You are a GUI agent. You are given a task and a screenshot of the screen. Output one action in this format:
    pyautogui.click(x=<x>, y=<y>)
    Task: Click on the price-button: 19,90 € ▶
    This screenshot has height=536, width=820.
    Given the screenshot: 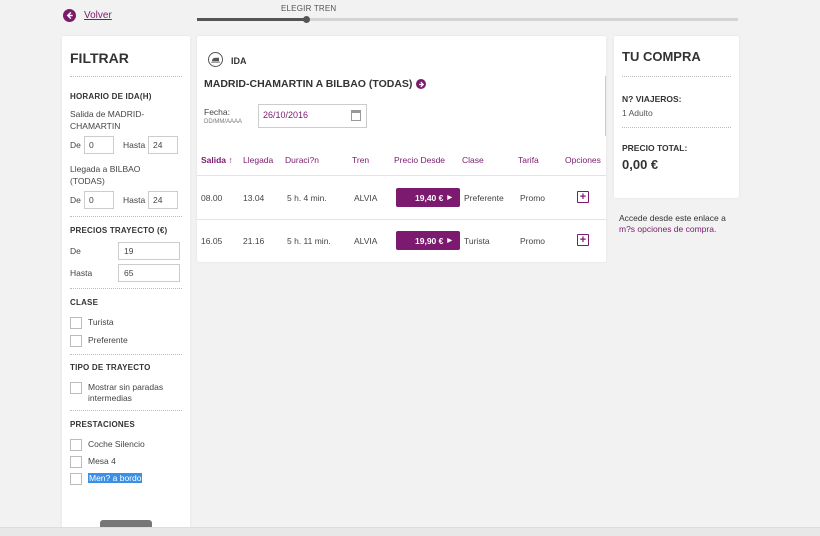 What is the action you would take?
    pyautogui.click(x=428, y=240)
    